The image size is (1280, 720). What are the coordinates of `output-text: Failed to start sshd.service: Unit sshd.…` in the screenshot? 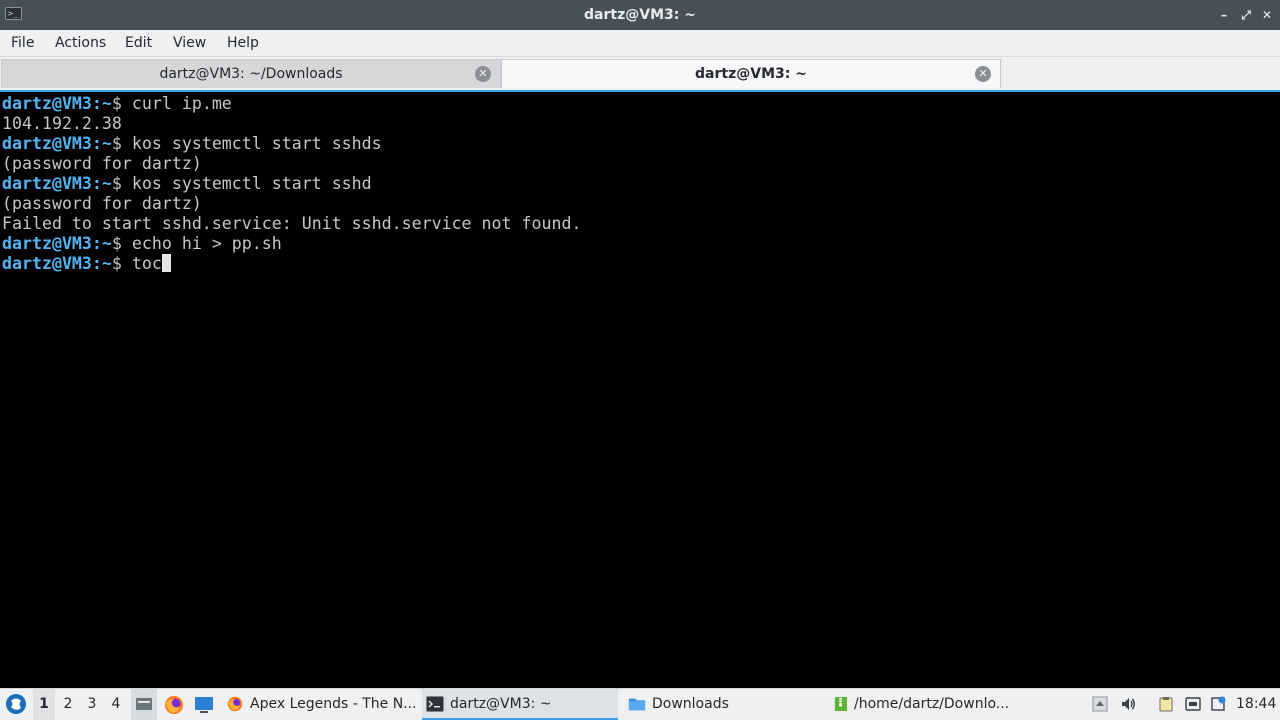 It's located at (292, 223).